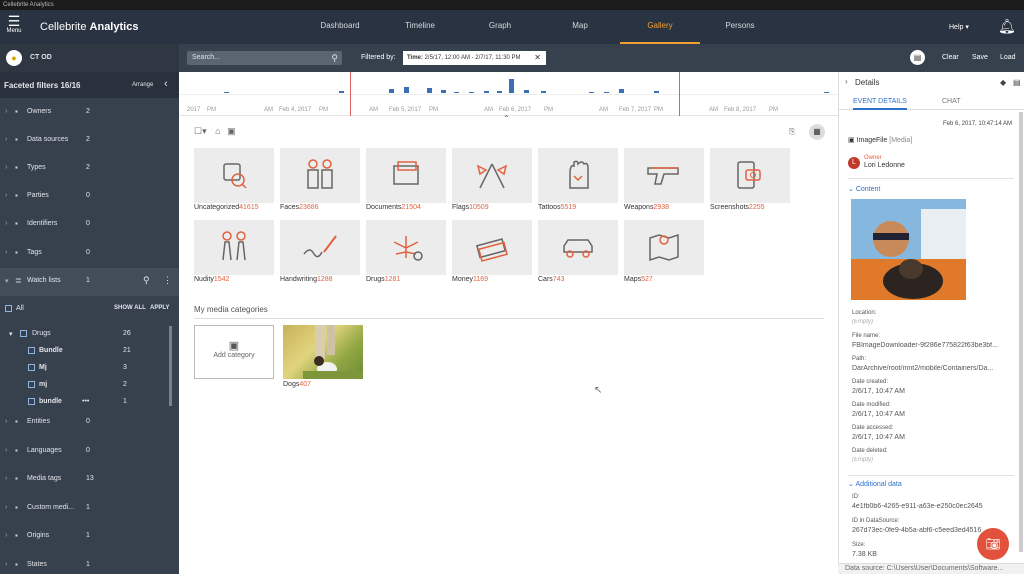 This screenshot has width=1024, height=574. Describe the element at coordinates (51, 350) in the screenshot. I see `watchlist-label: Bundle` at that location.